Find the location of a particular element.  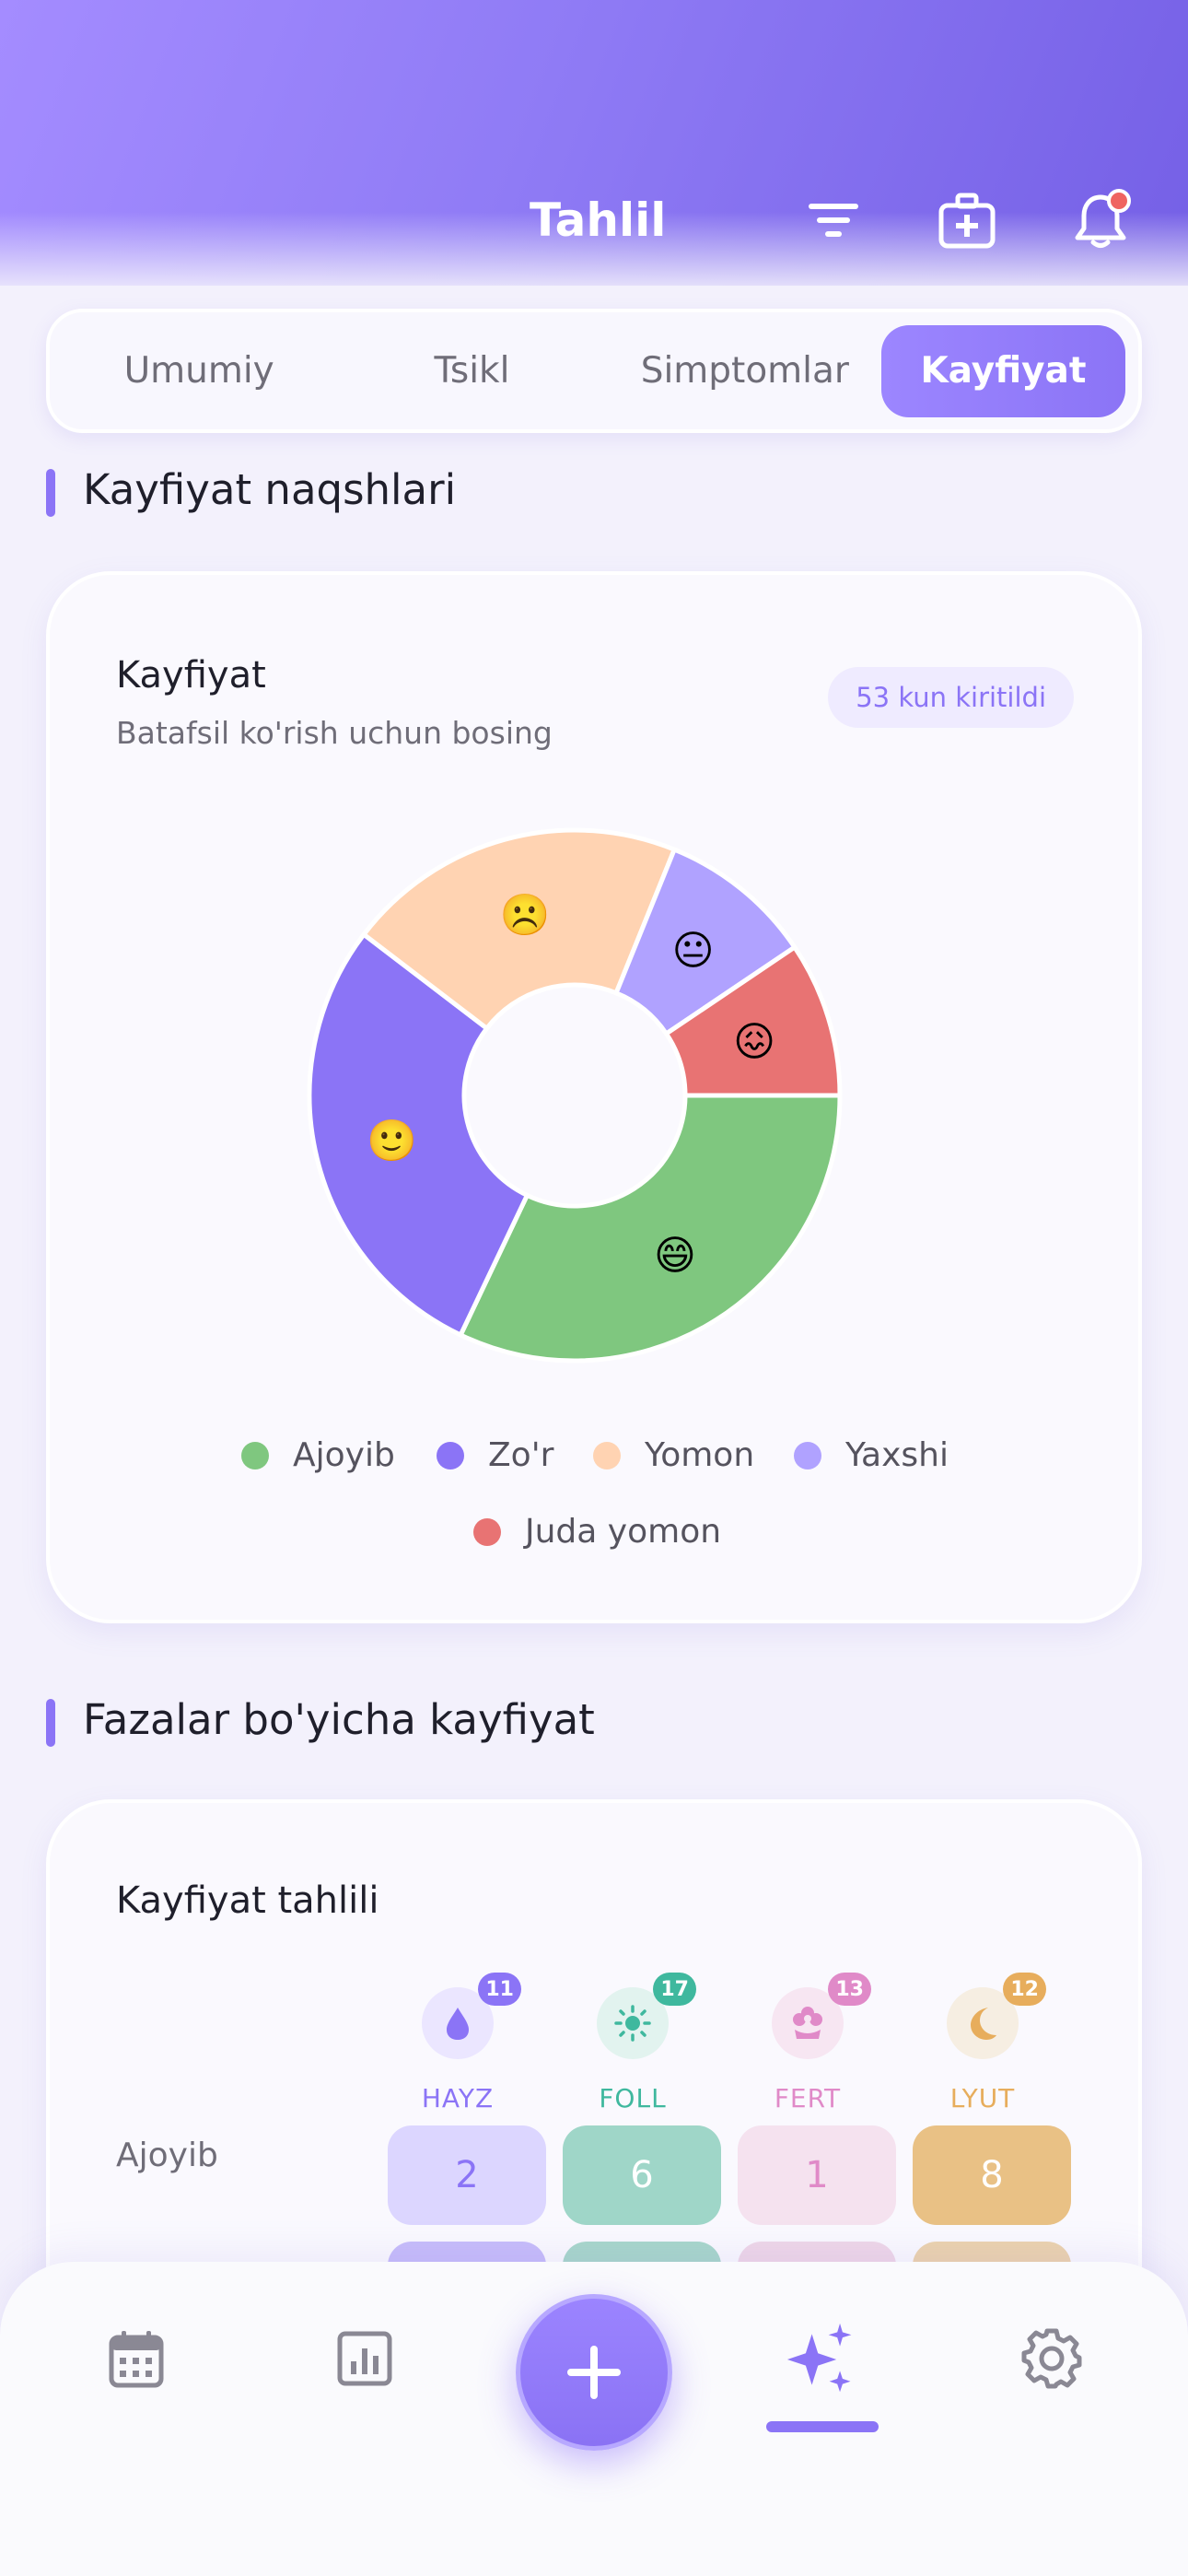

donut-slice-ajoyib is located at coordinates (650, 1228).